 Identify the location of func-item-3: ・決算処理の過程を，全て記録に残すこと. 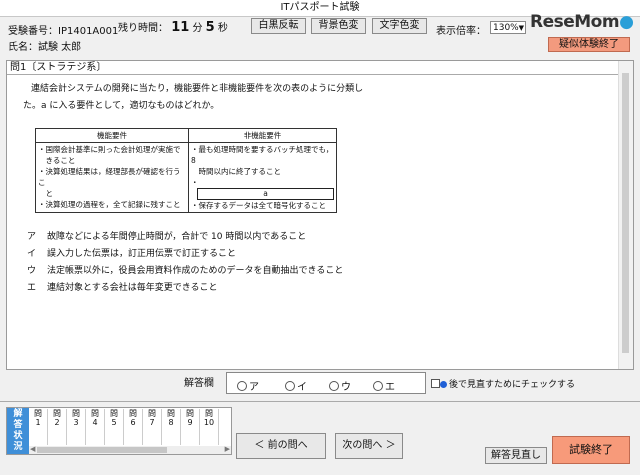
(109, 204).